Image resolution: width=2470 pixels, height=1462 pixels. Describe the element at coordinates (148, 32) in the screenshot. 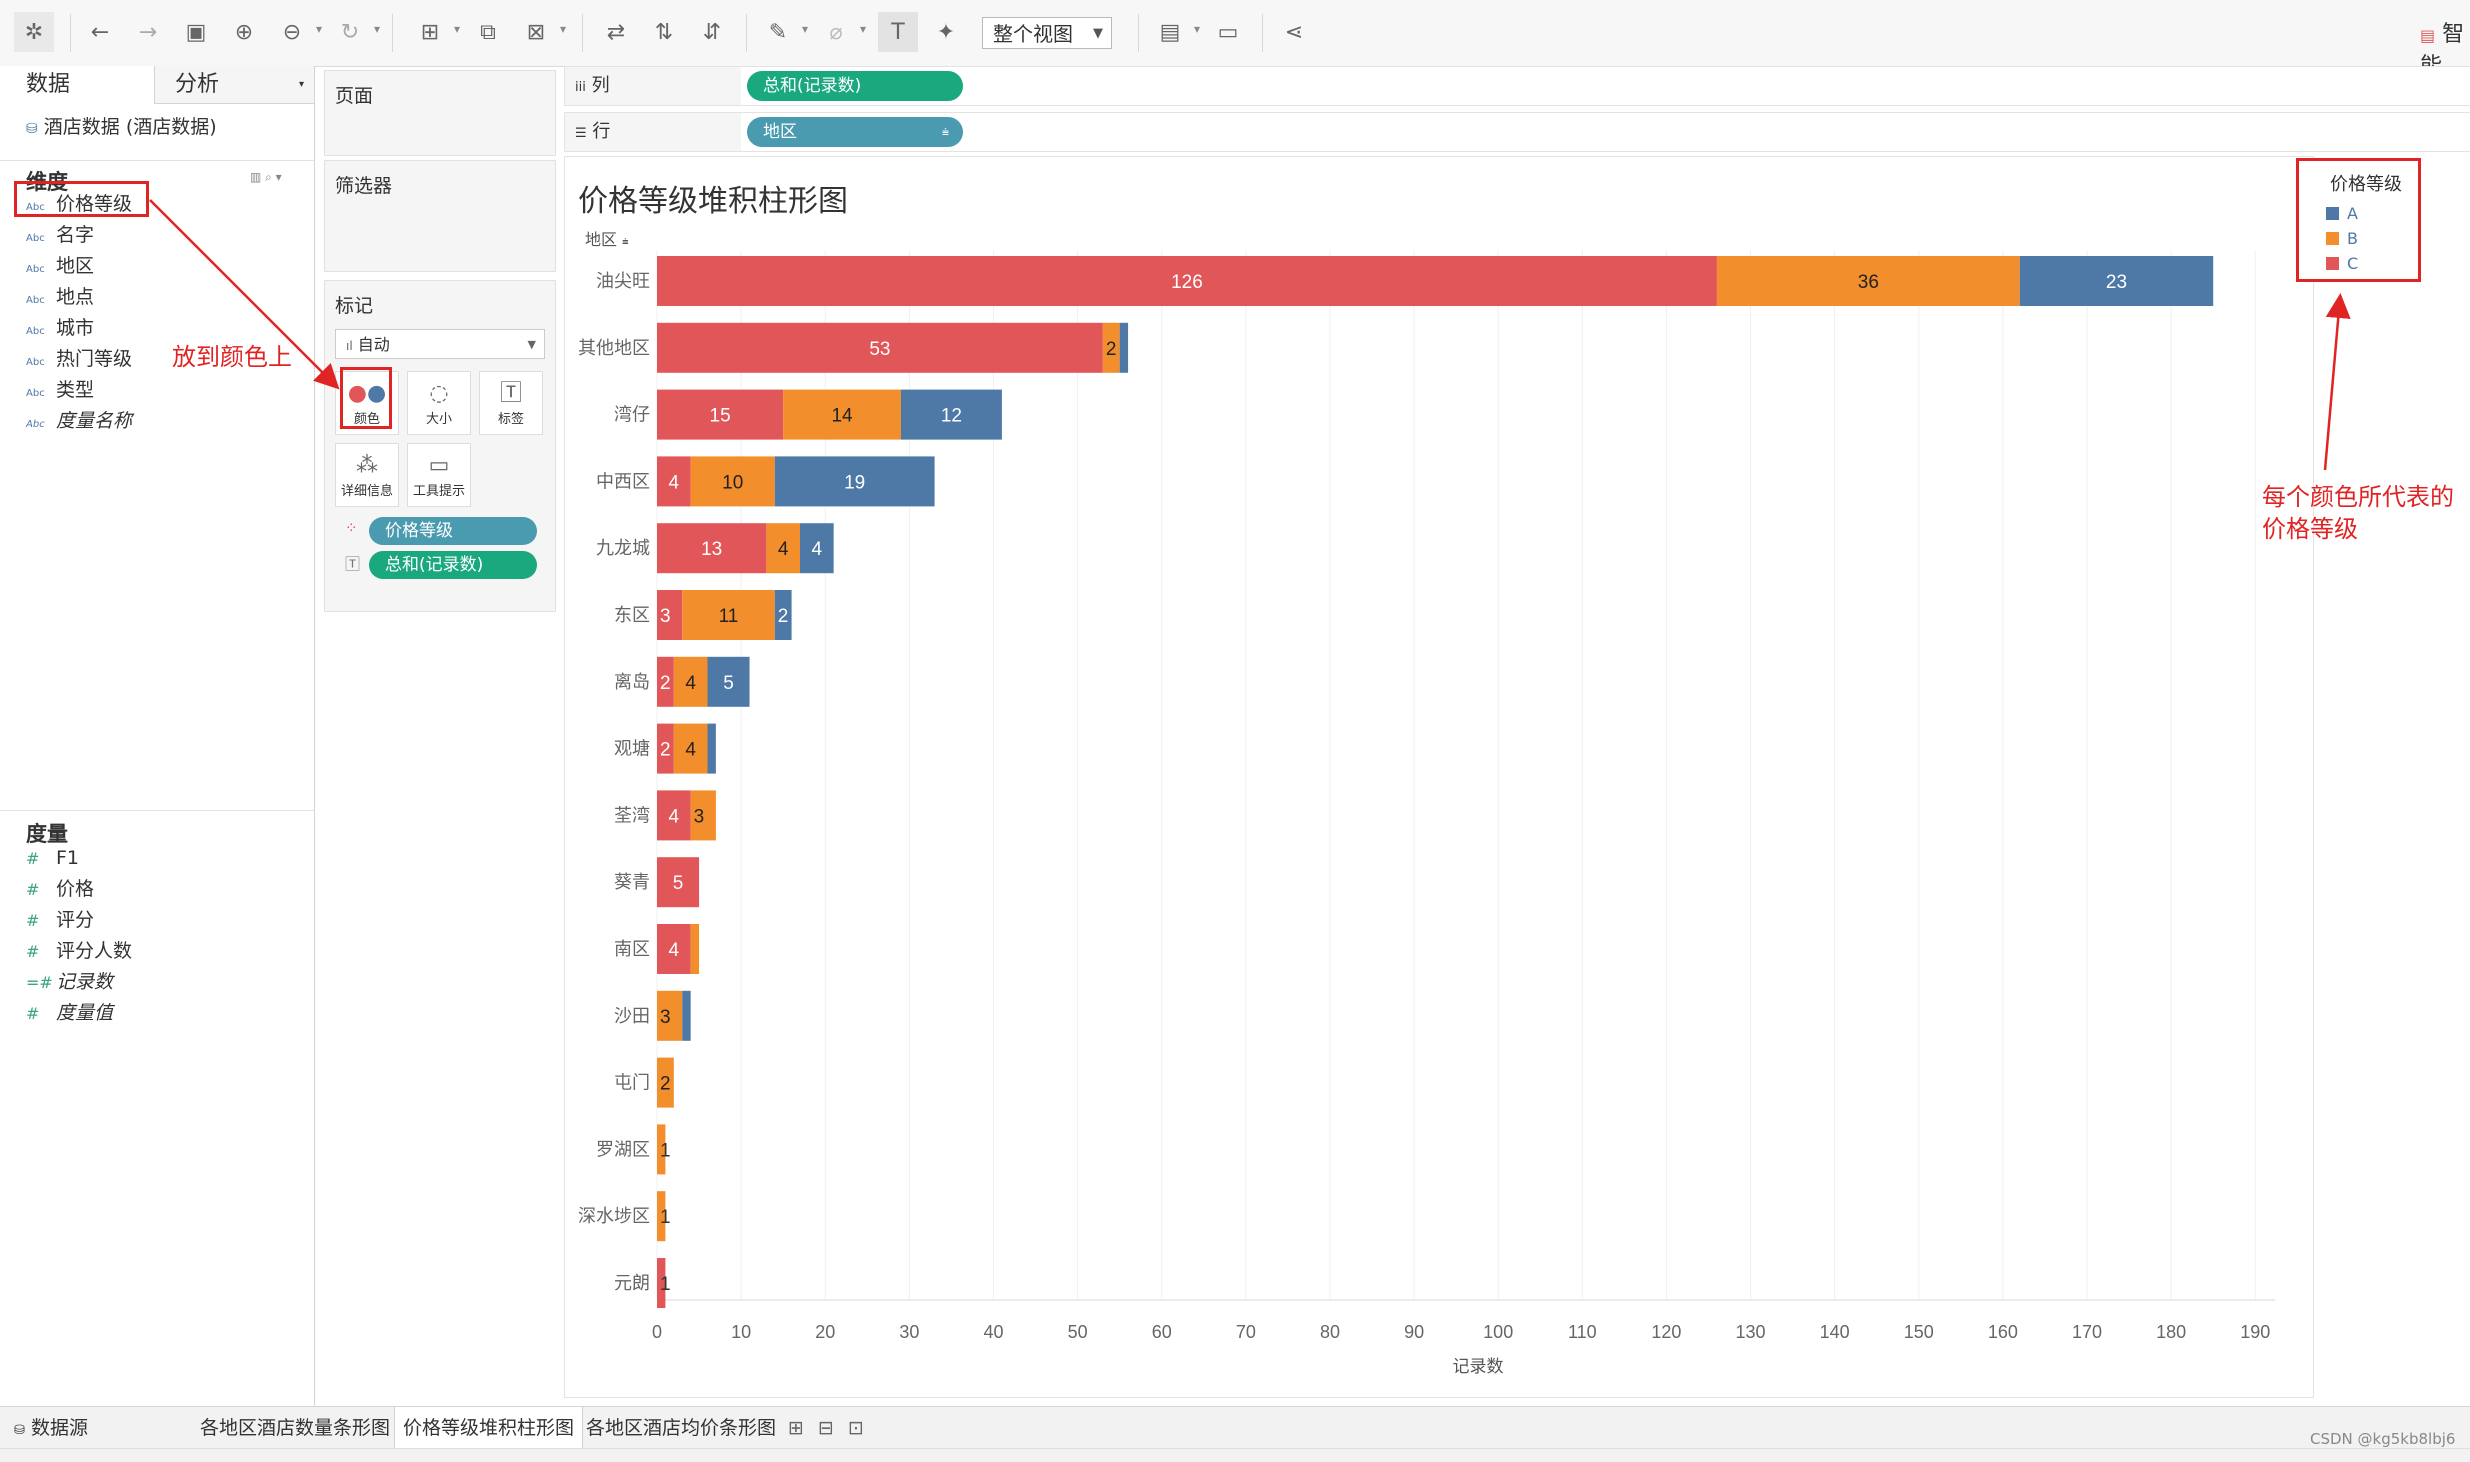

I see `redo-icon: →` at that location.